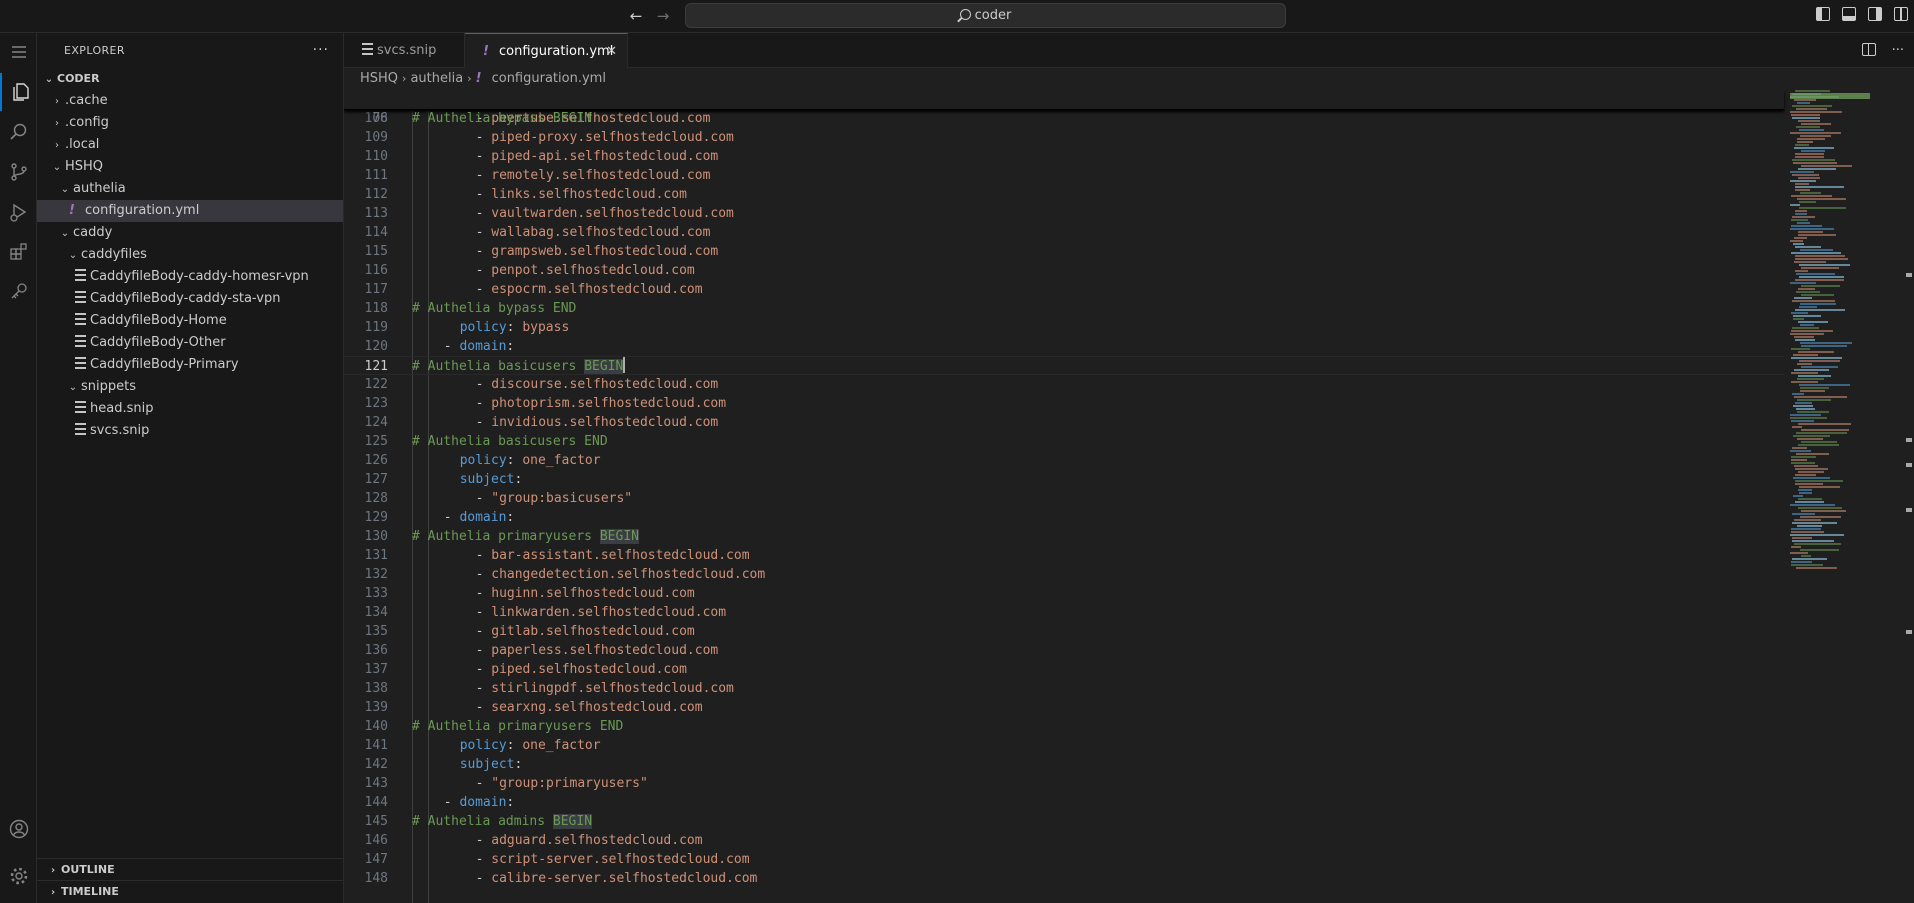 This screenshot has height=903, width=1914. What do you see at coordinates (1909, 465) in the screenshot?
I see `scroll-marker` at bounding box center [1909, 465].